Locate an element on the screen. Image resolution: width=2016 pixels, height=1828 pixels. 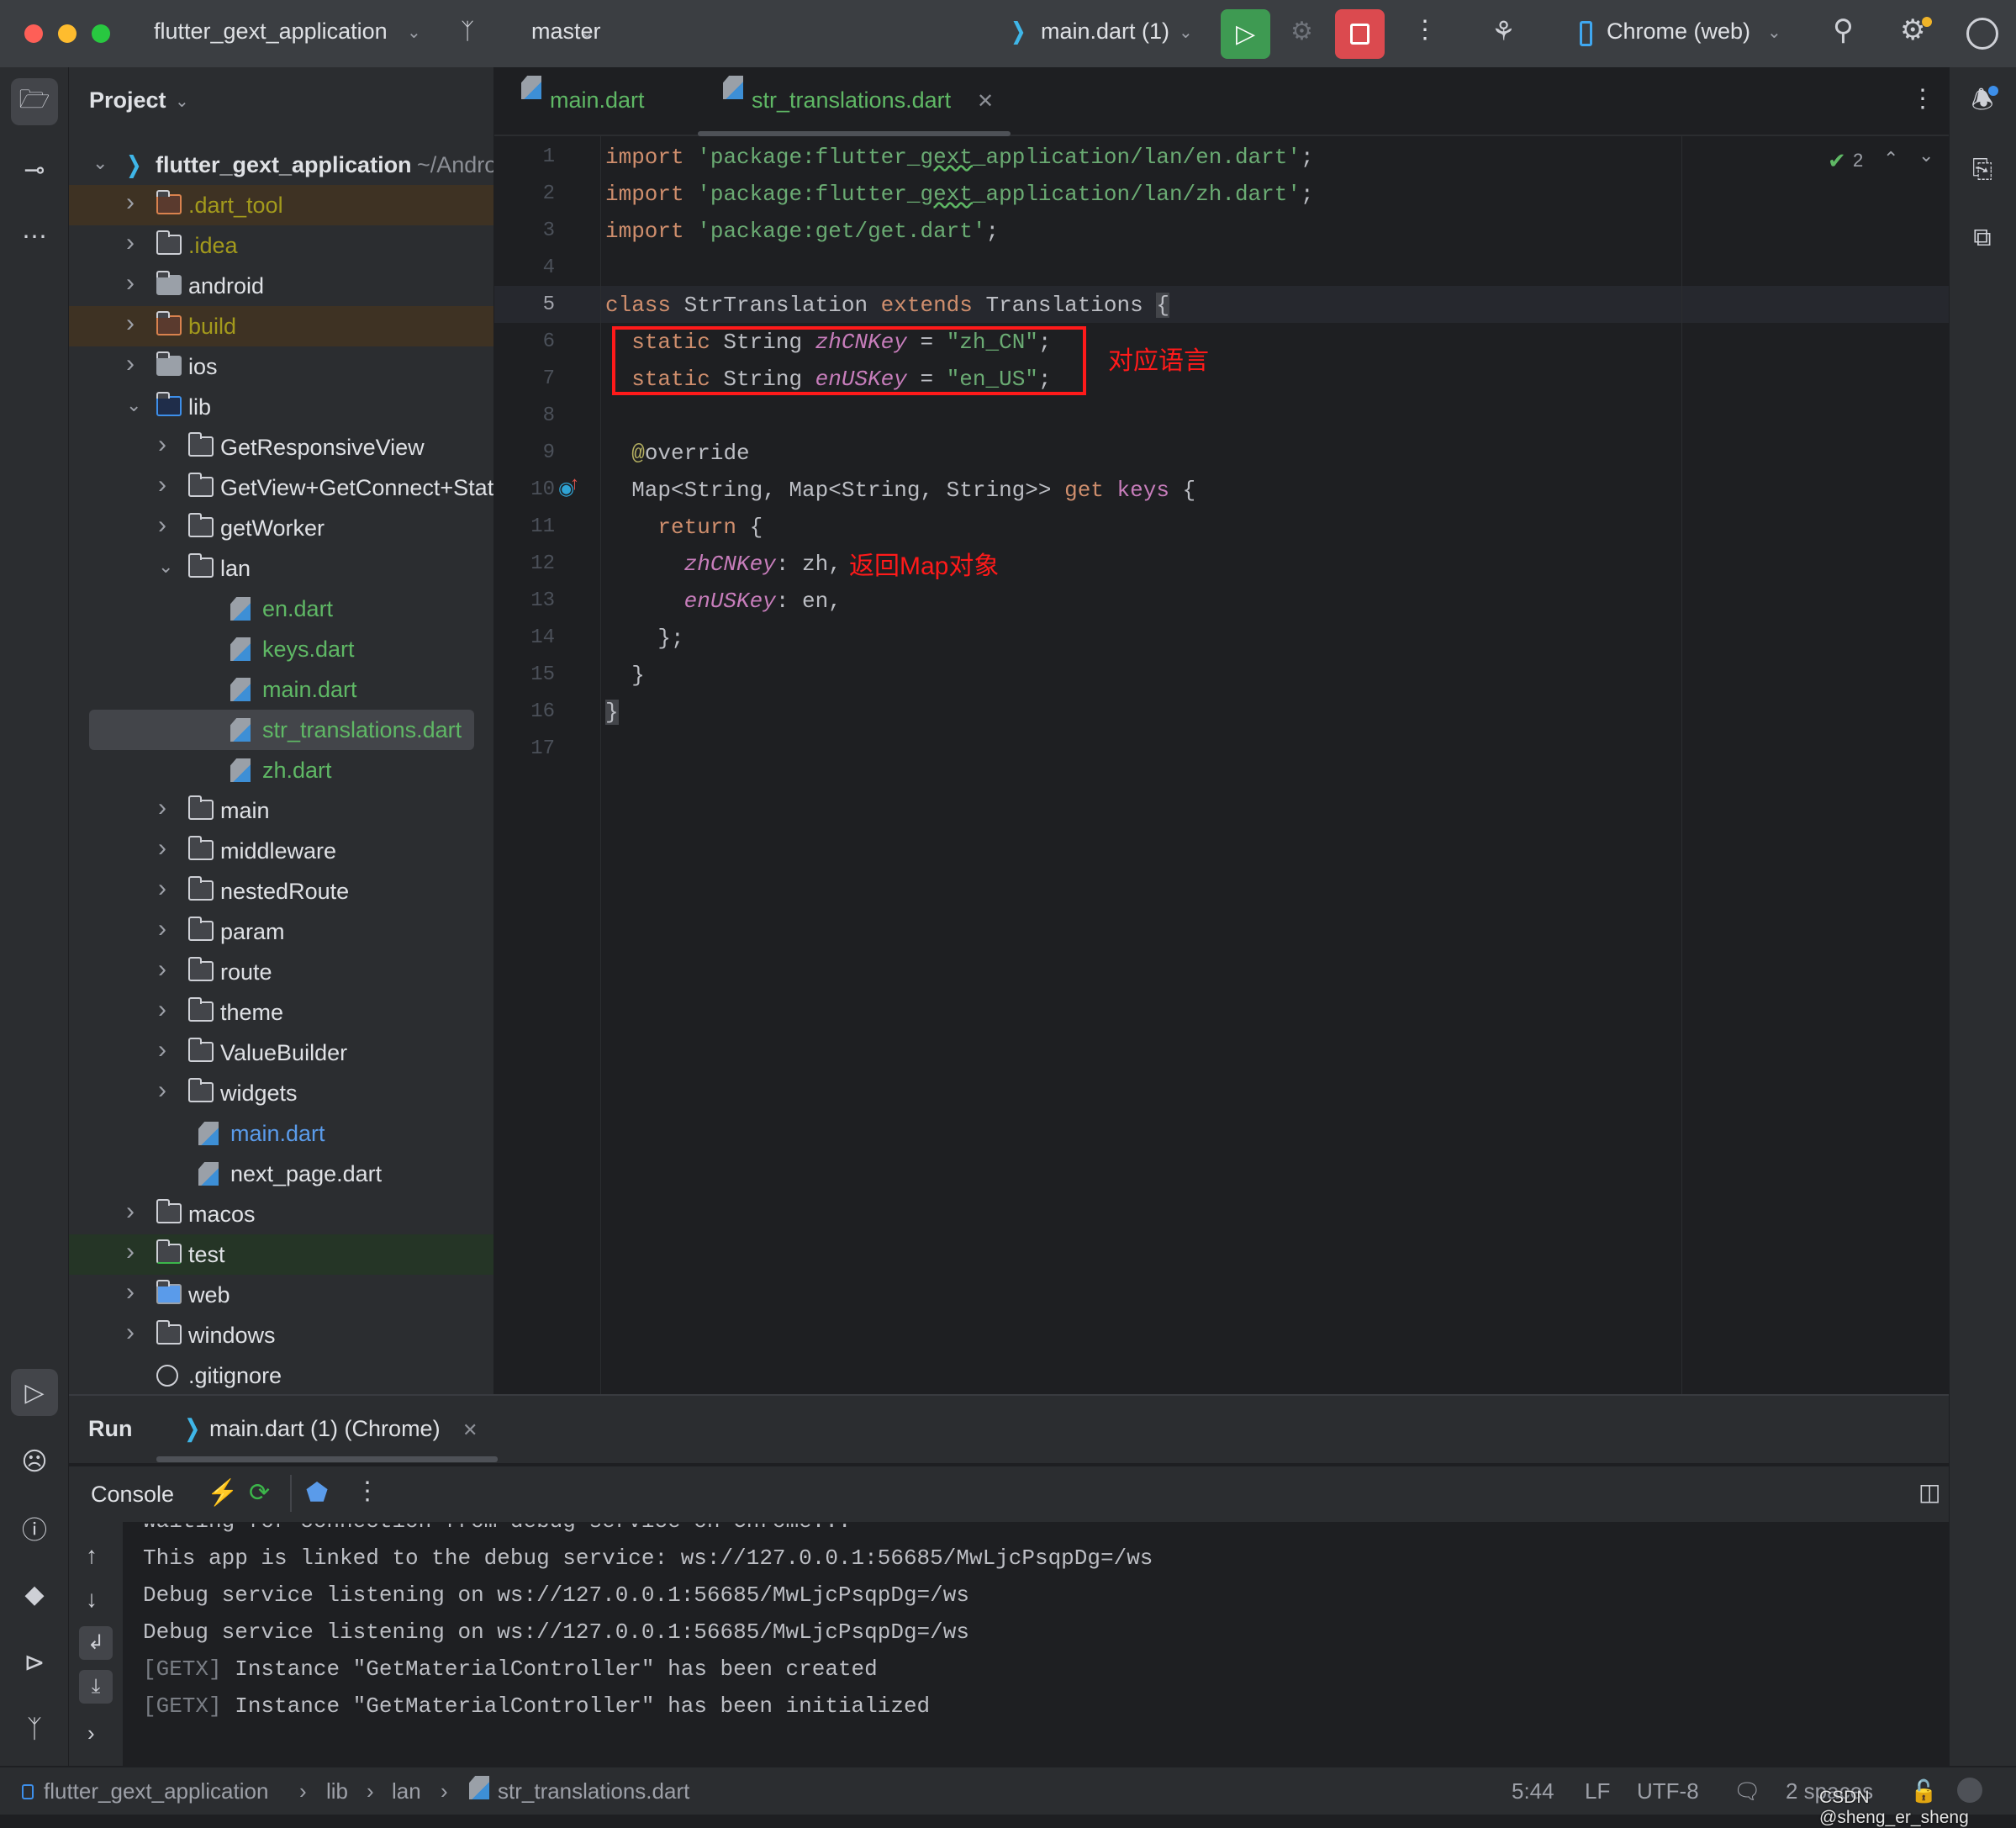
commit-icon: ⊸ is located at coordinates (34, 170).